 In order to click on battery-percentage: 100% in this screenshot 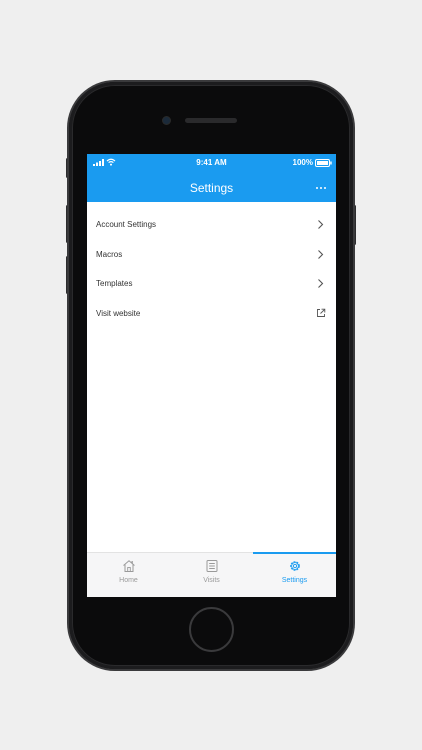, I will do `click(302, 162)`.